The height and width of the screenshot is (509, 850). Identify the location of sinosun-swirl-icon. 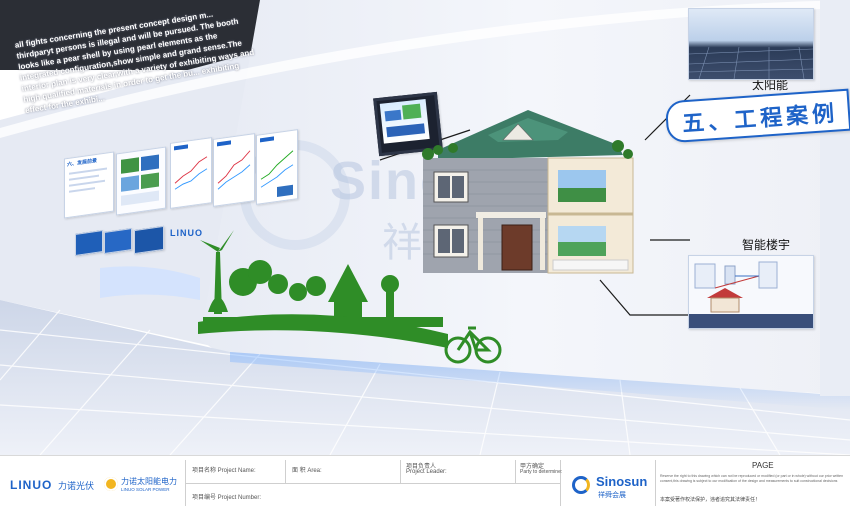
(581, 485).